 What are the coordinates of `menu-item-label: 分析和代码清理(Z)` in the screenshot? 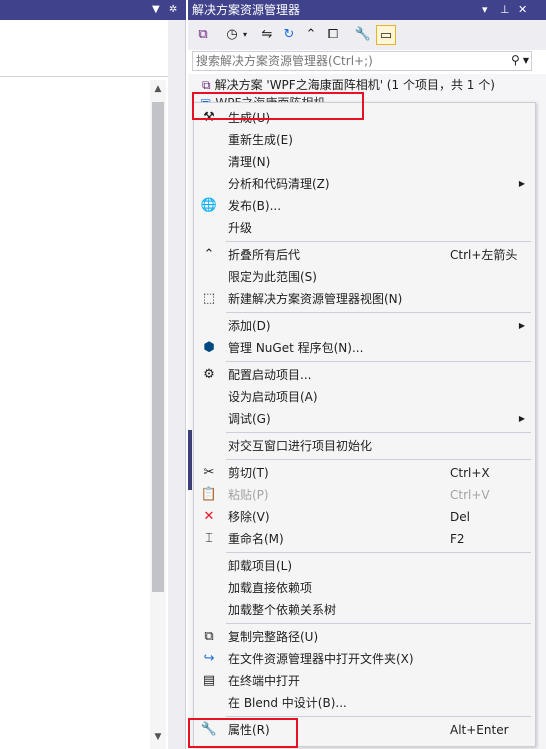 It's located at (279, 184).